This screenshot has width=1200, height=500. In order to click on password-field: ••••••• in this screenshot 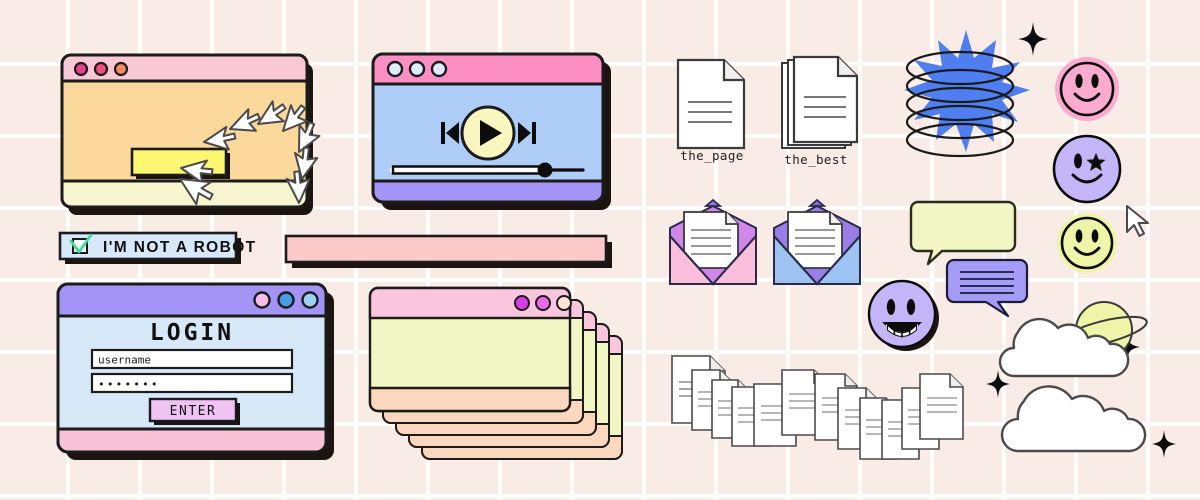, I will do `click(192, 383)`.